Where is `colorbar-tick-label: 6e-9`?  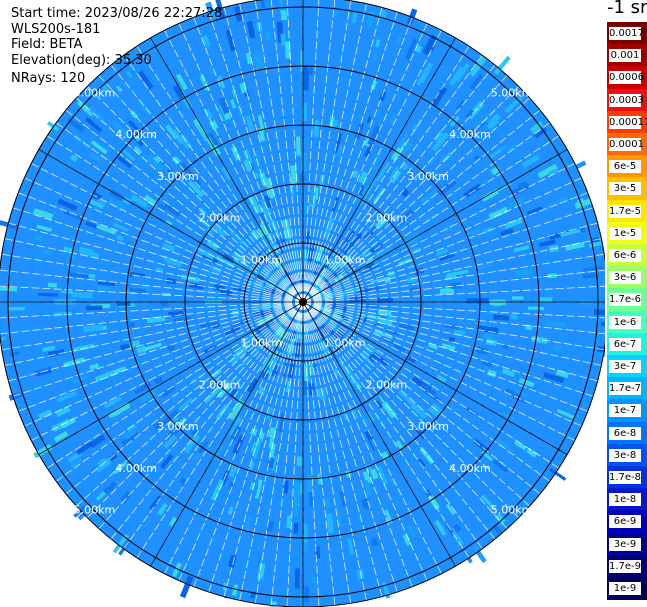
colorbar-tick-label: 6e-9 is located at coordinates (625, 522).